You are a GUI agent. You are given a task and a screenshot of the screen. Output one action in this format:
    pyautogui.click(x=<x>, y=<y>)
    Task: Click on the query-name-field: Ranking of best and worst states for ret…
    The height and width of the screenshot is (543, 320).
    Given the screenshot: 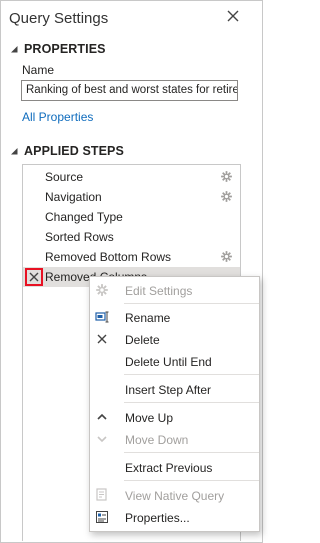 What is the action you would take?
    pyautogui.click(x=129, y=90)
    